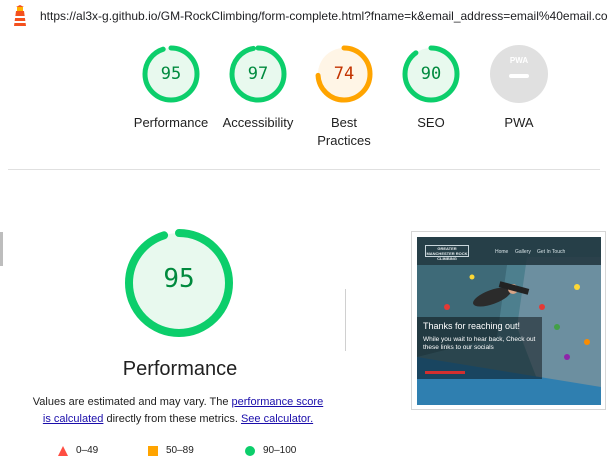 Image resolution: width=608 pixels, height=467 pixels. What do you see at coordinates (519, 74) in the screenshot?
I see `pwa-badge-icon` at bounding box center [519, 74].